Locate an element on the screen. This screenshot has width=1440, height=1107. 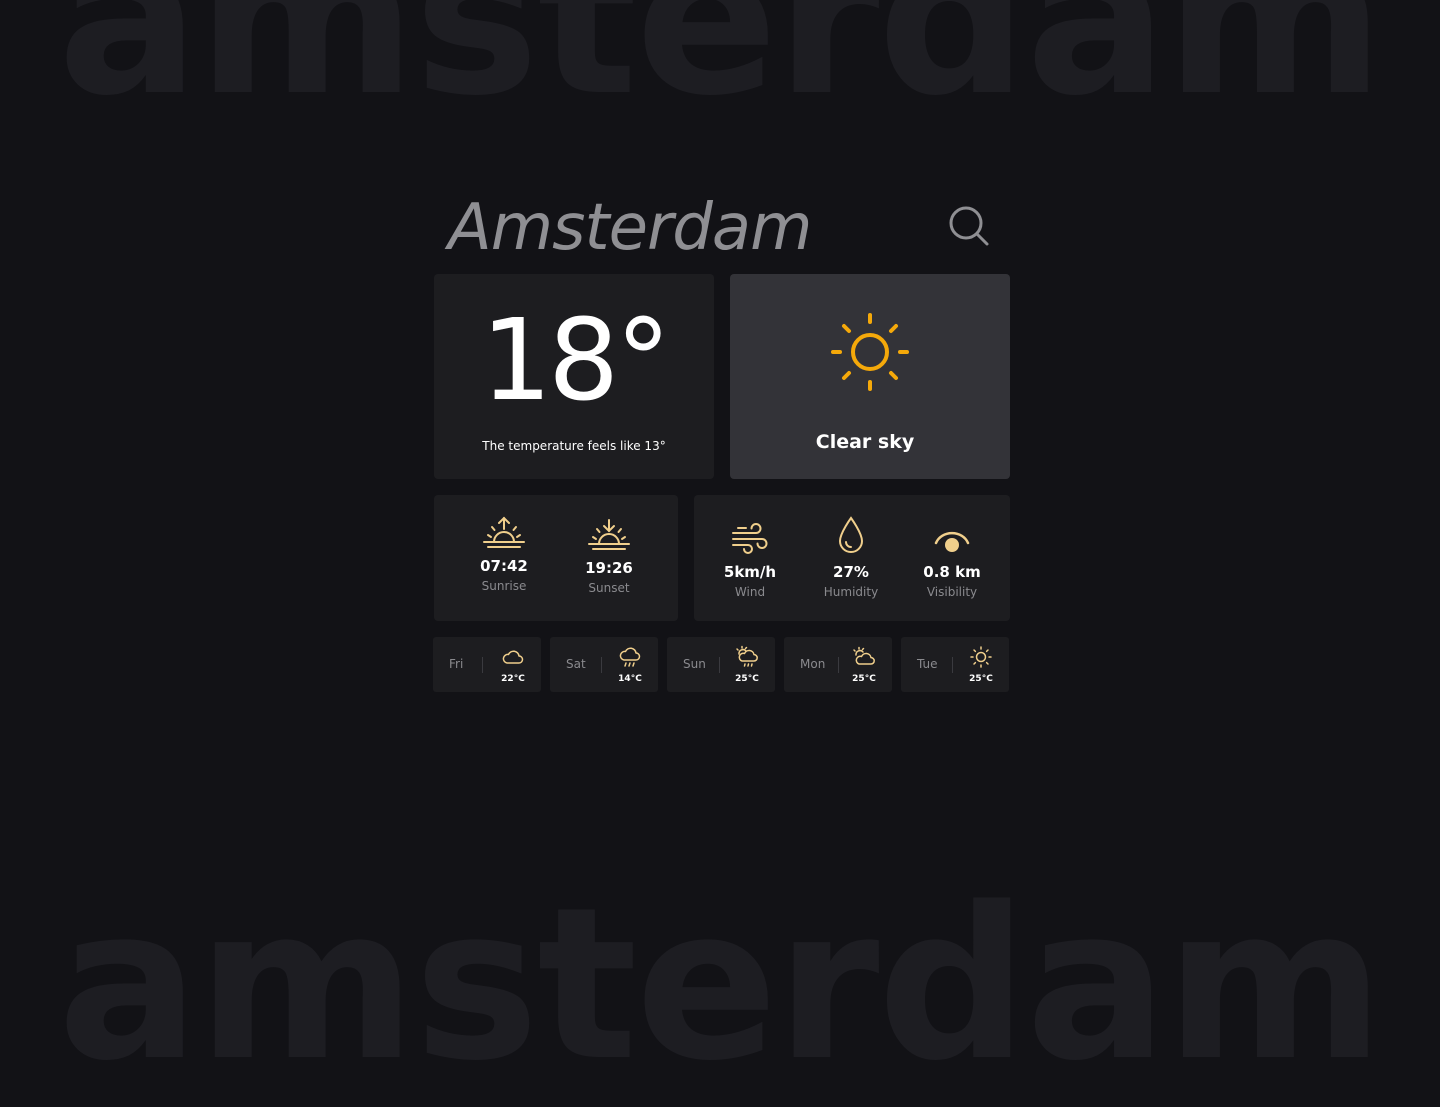
forecast-day-label: Sun is located at coordinates (694, 664).